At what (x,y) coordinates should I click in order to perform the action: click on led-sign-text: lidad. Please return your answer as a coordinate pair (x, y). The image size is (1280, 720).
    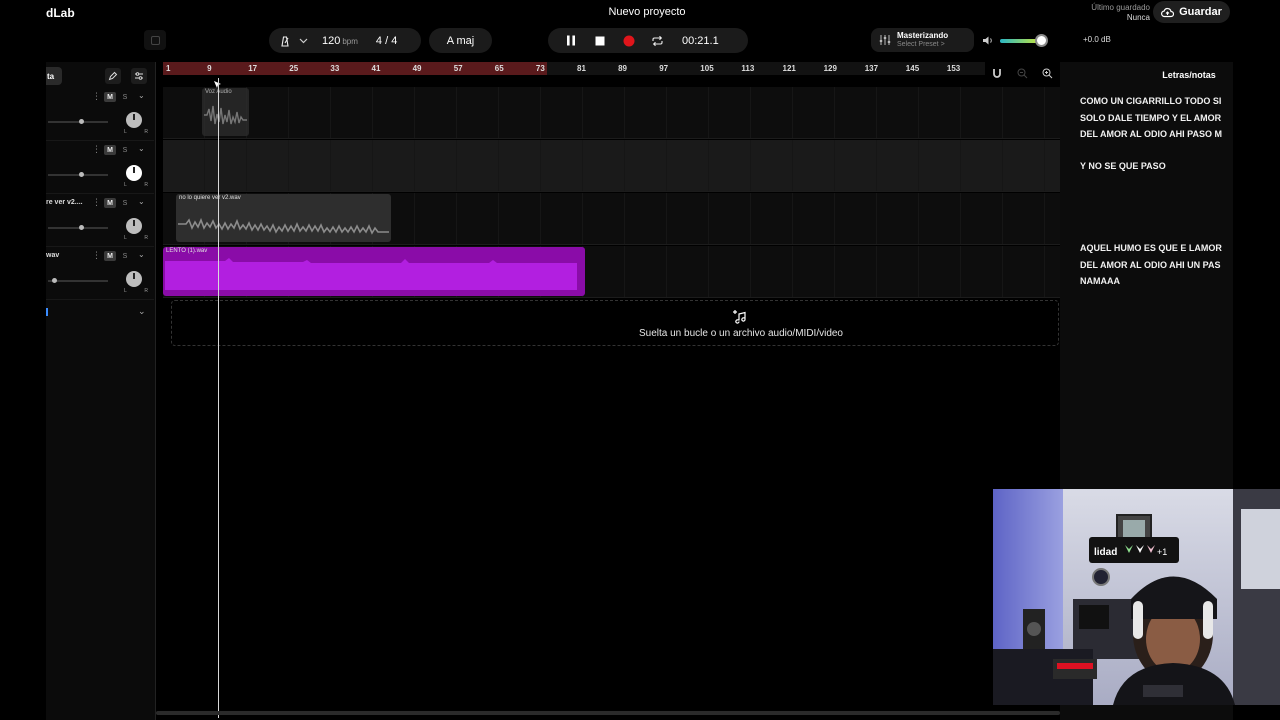
    Looking at the image, I should click on (1105, 552).